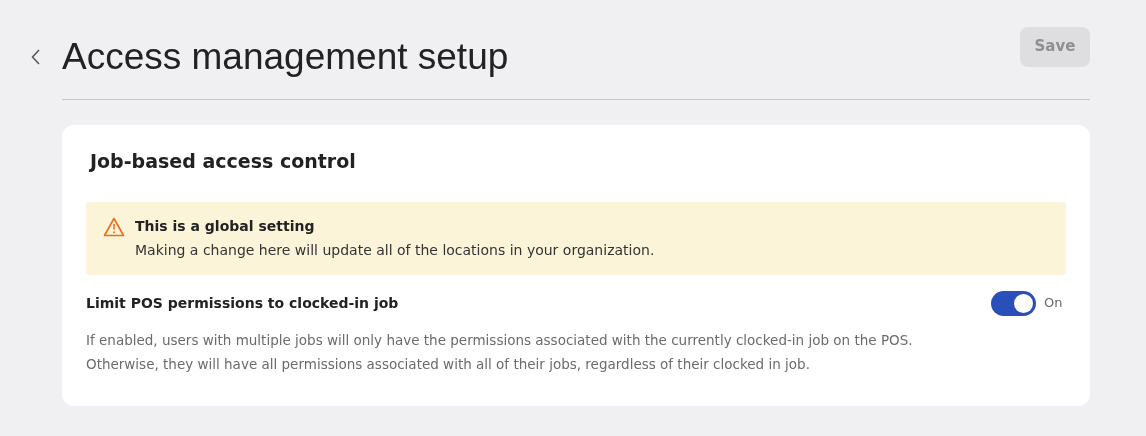 The image size is (1146, 436). What do you see at coordinates (114, 226) in the screenshot?
I see `warning-icon` at bounding box center [114, 226].